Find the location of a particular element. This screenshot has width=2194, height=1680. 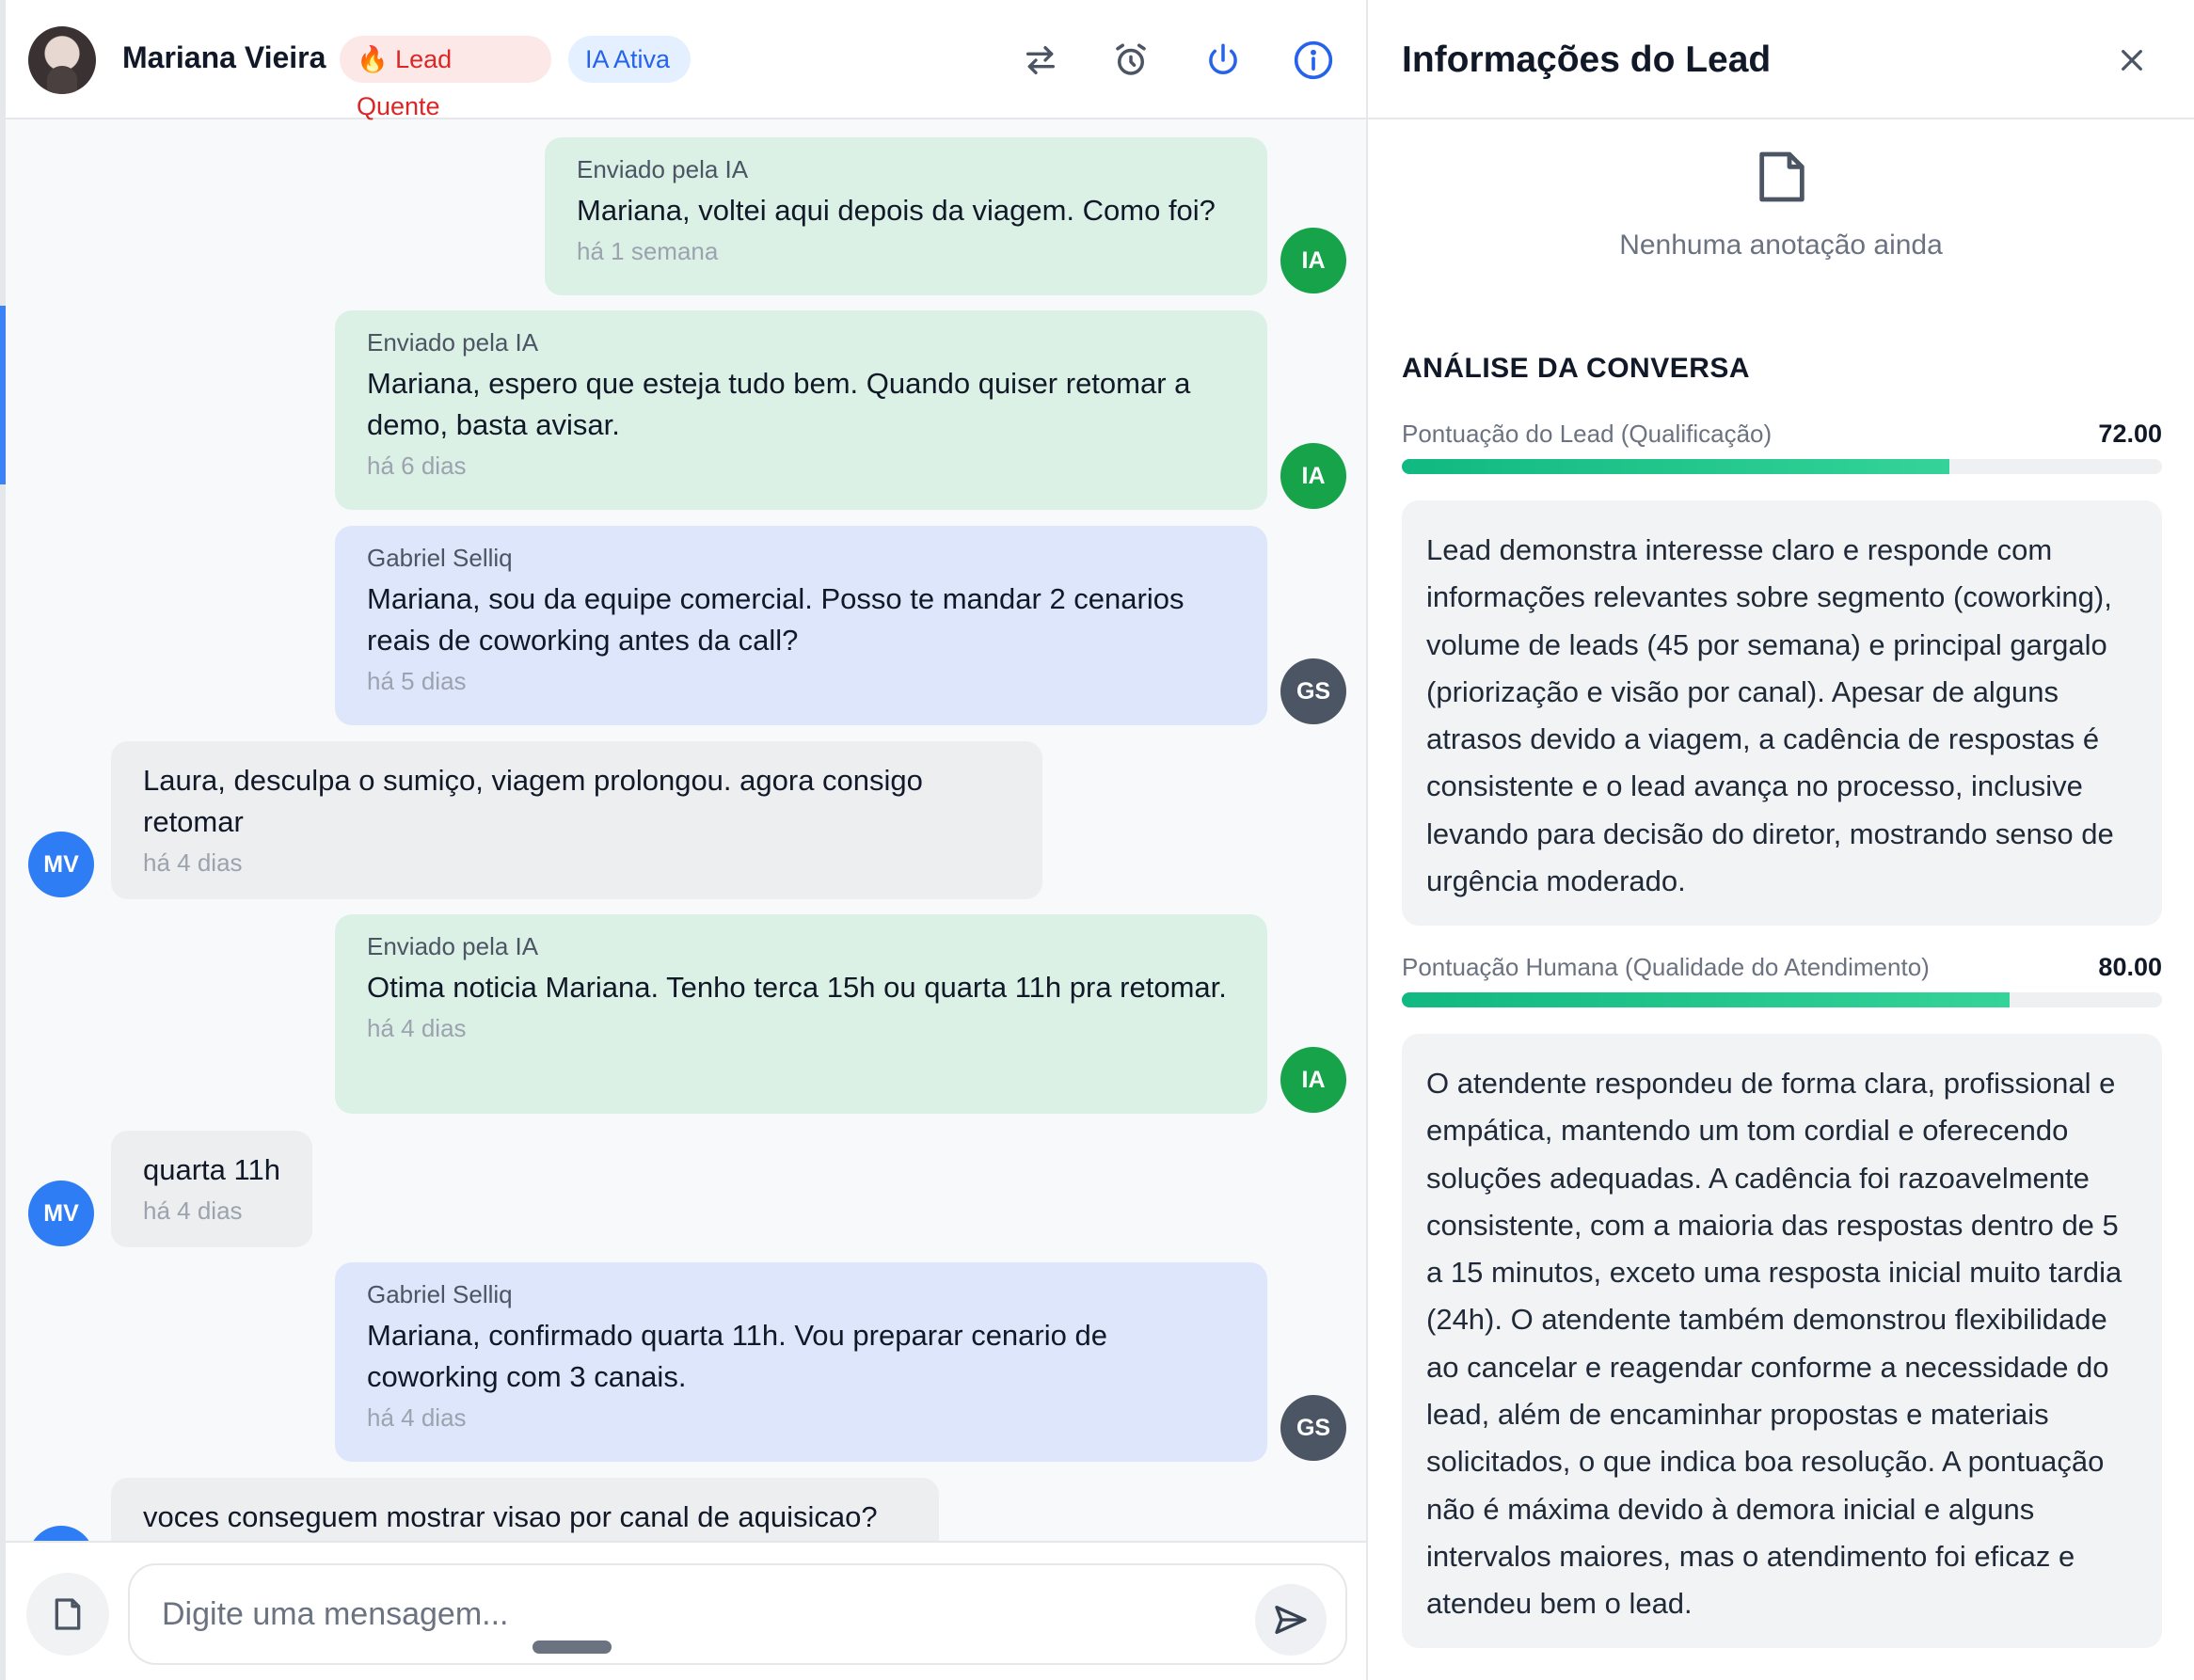

message-input is located at coordinates (737, 1614).